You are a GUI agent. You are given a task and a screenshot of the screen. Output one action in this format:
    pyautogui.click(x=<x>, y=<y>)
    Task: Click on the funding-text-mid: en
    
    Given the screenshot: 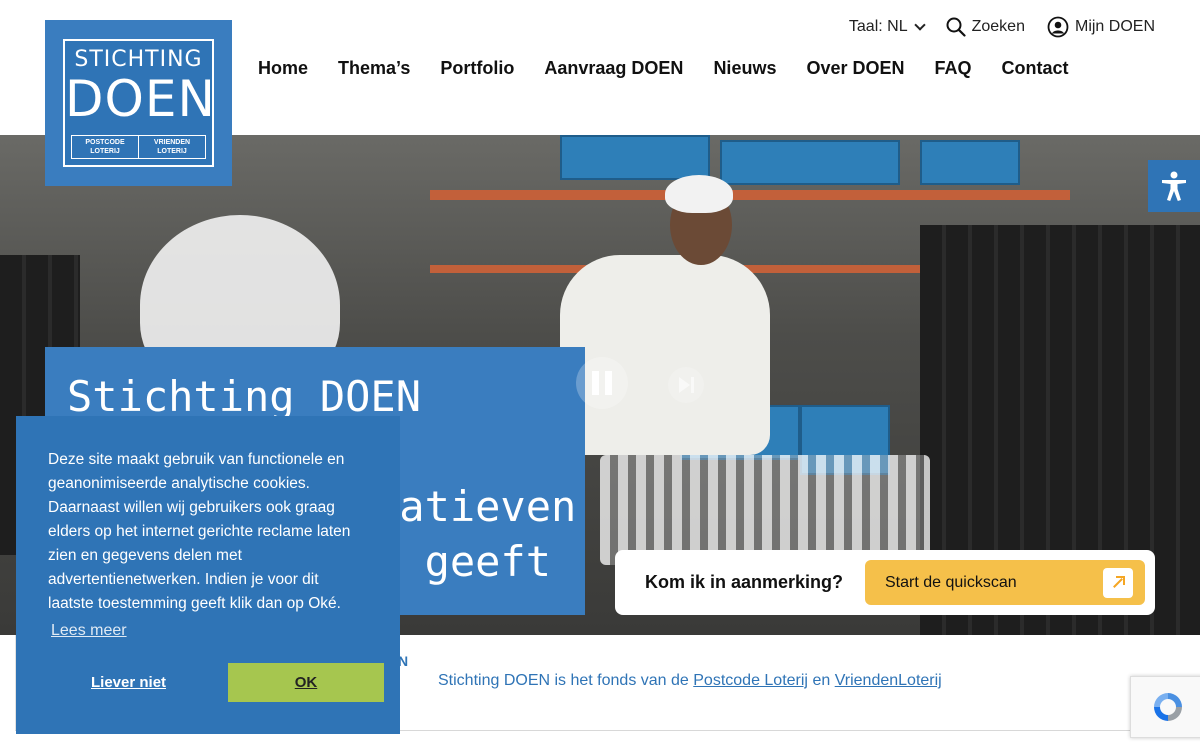 What is the action you would take?
    pyautogui.click(x=821, y=680)
    